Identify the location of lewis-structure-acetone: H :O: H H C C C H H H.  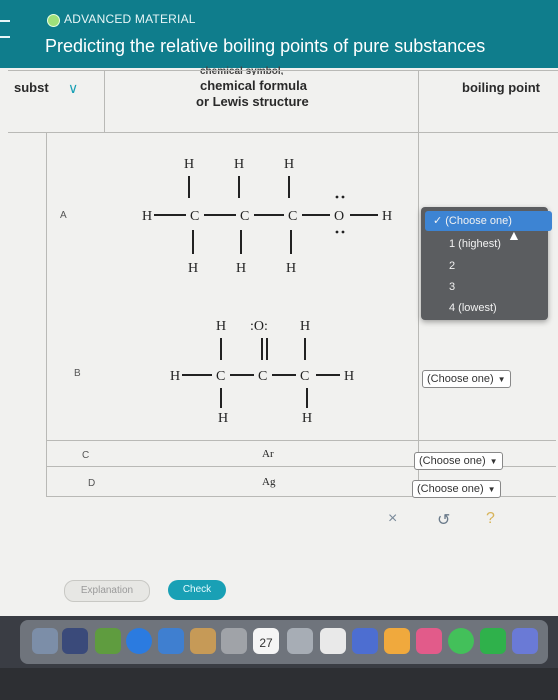
(266, 371).